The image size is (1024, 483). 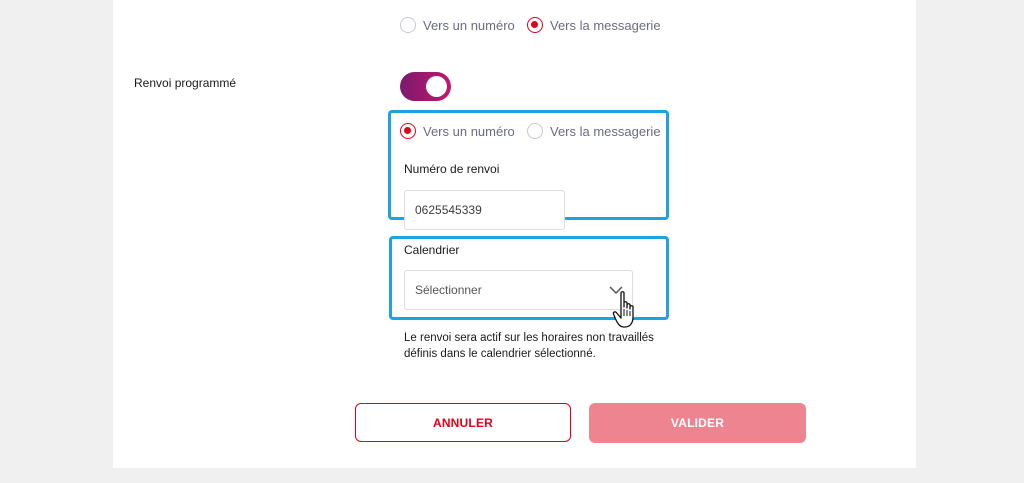 I want to click on top-radio-number: Vers un numéro, so click(x=457, y=25).